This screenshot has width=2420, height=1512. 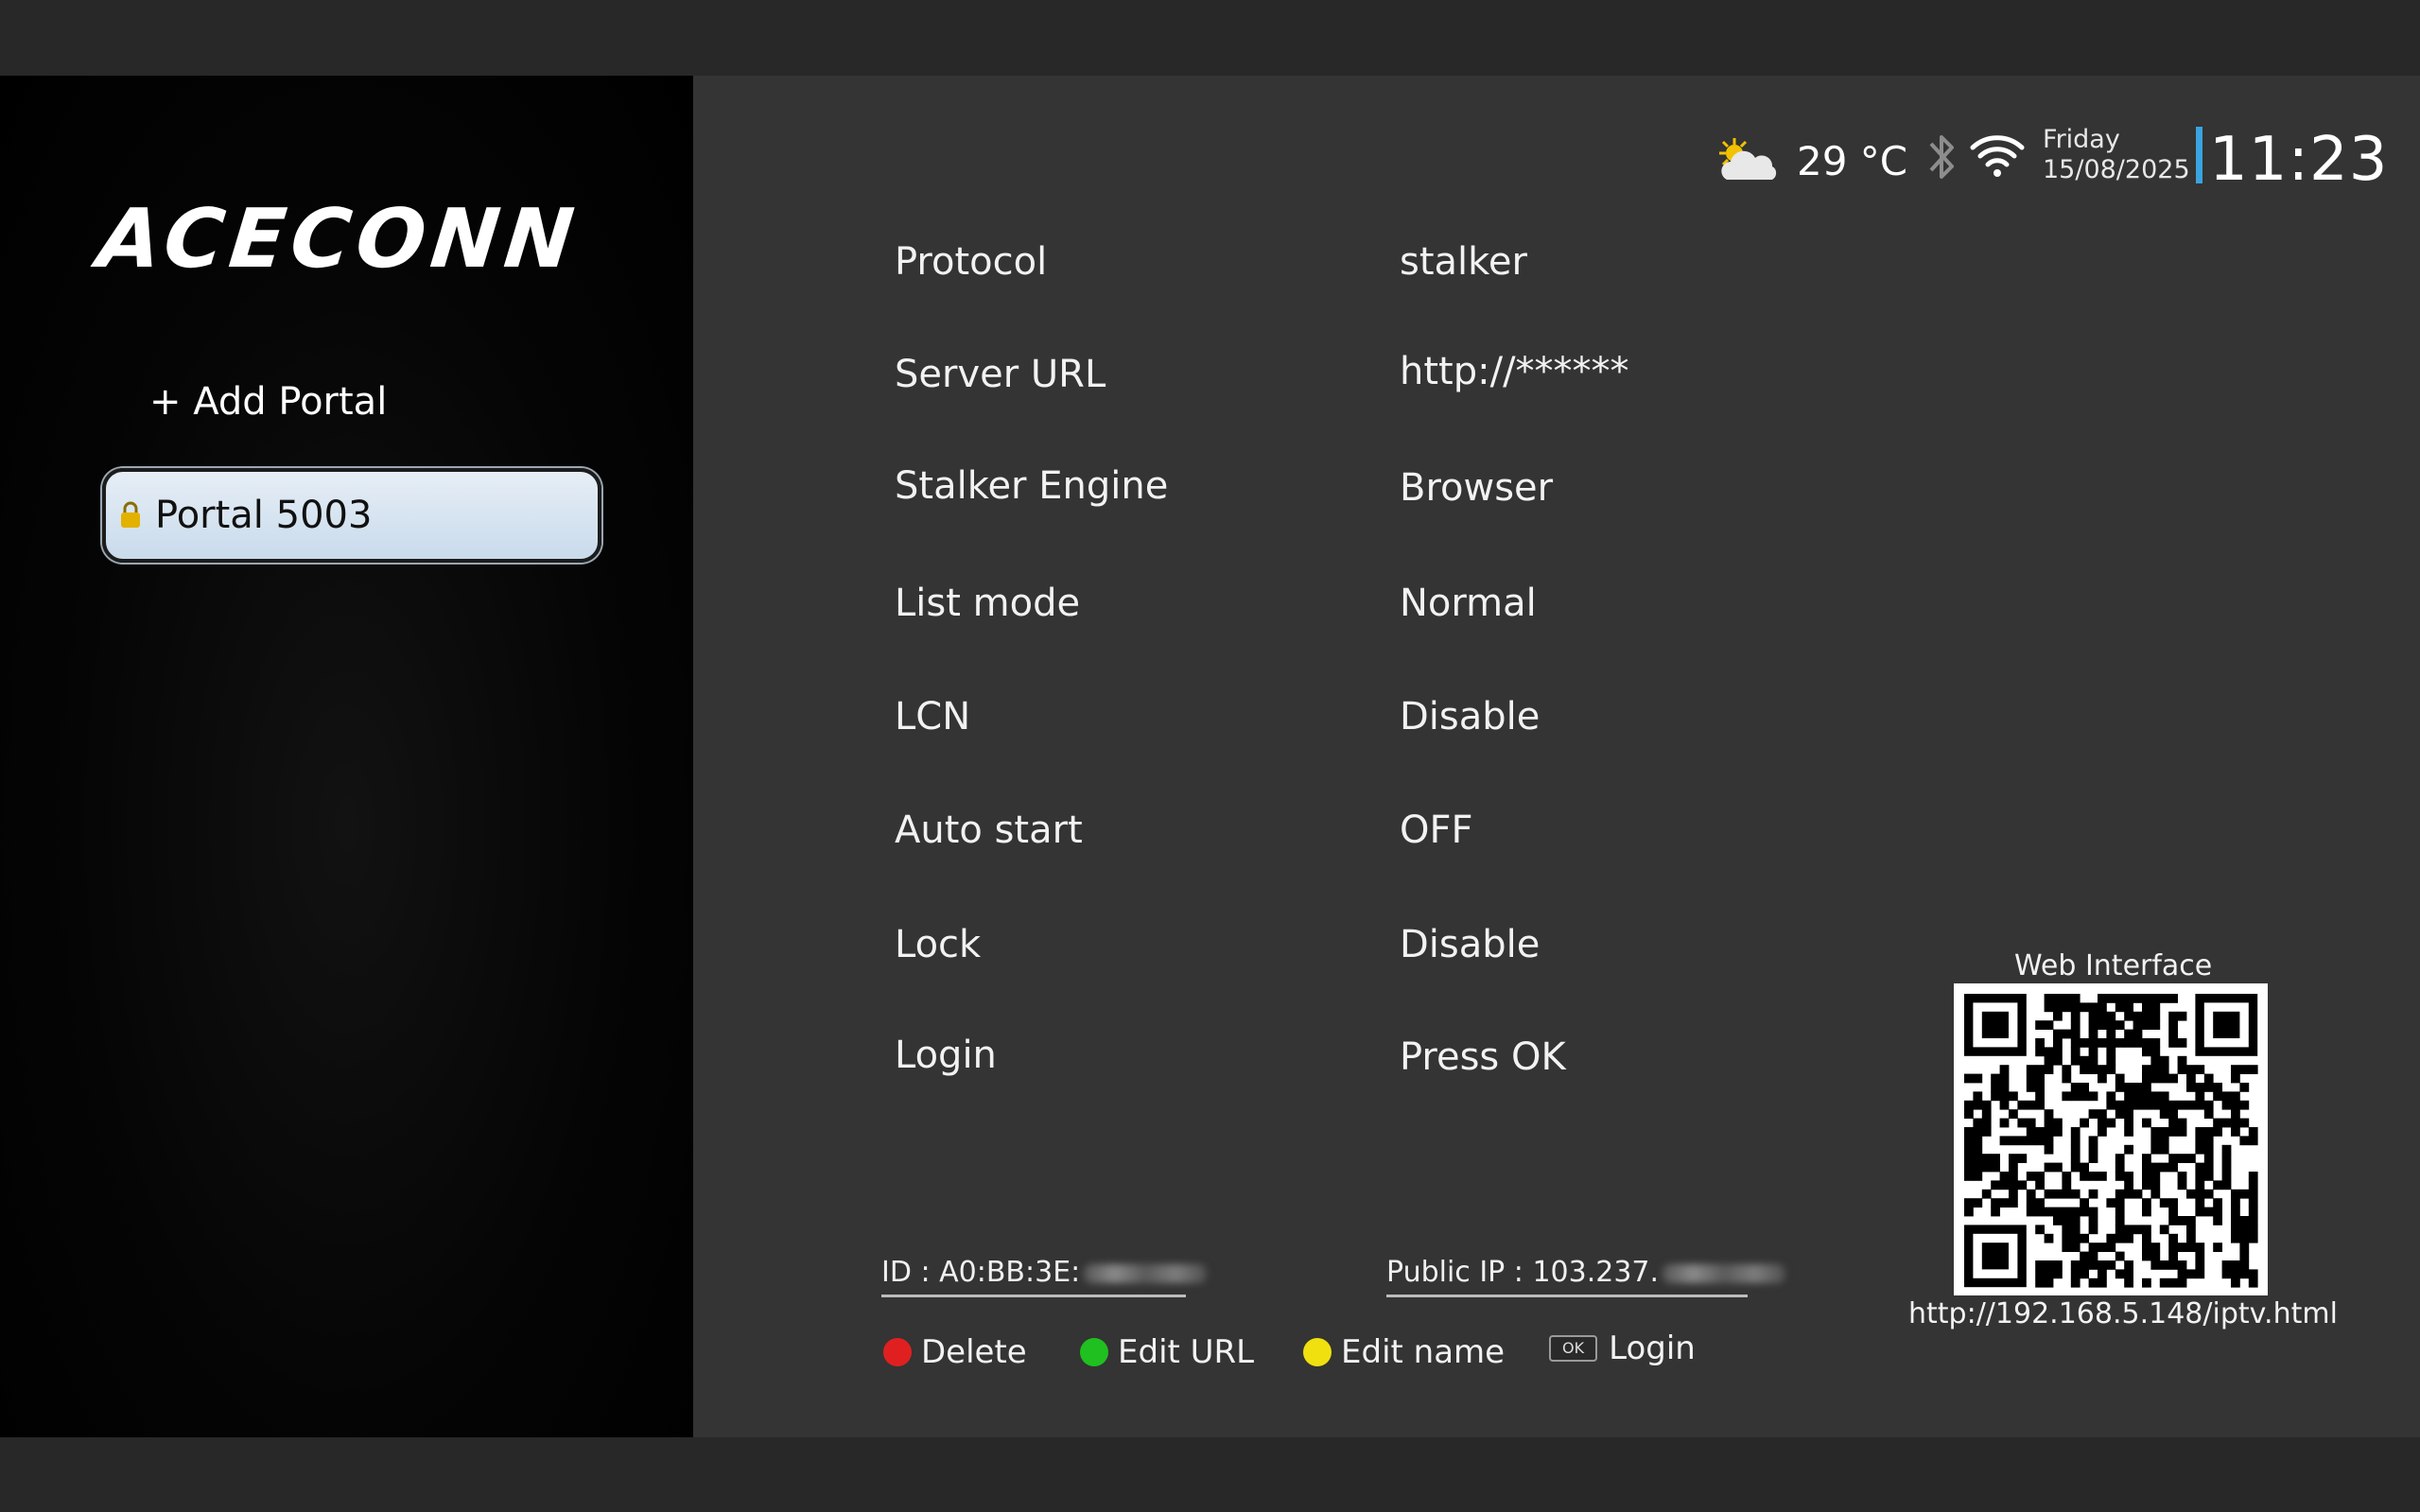 What do you see at coordinates (1574, 1348) in the screenshot?
I see `ok-key-icon: OK` at bounding box center [1574, 1348].